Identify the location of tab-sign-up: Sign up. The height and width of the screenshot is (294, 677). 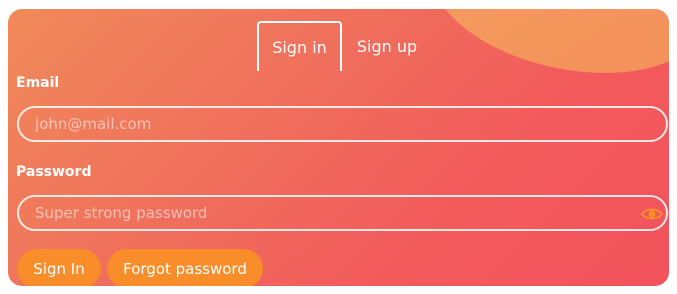
(387, 46).